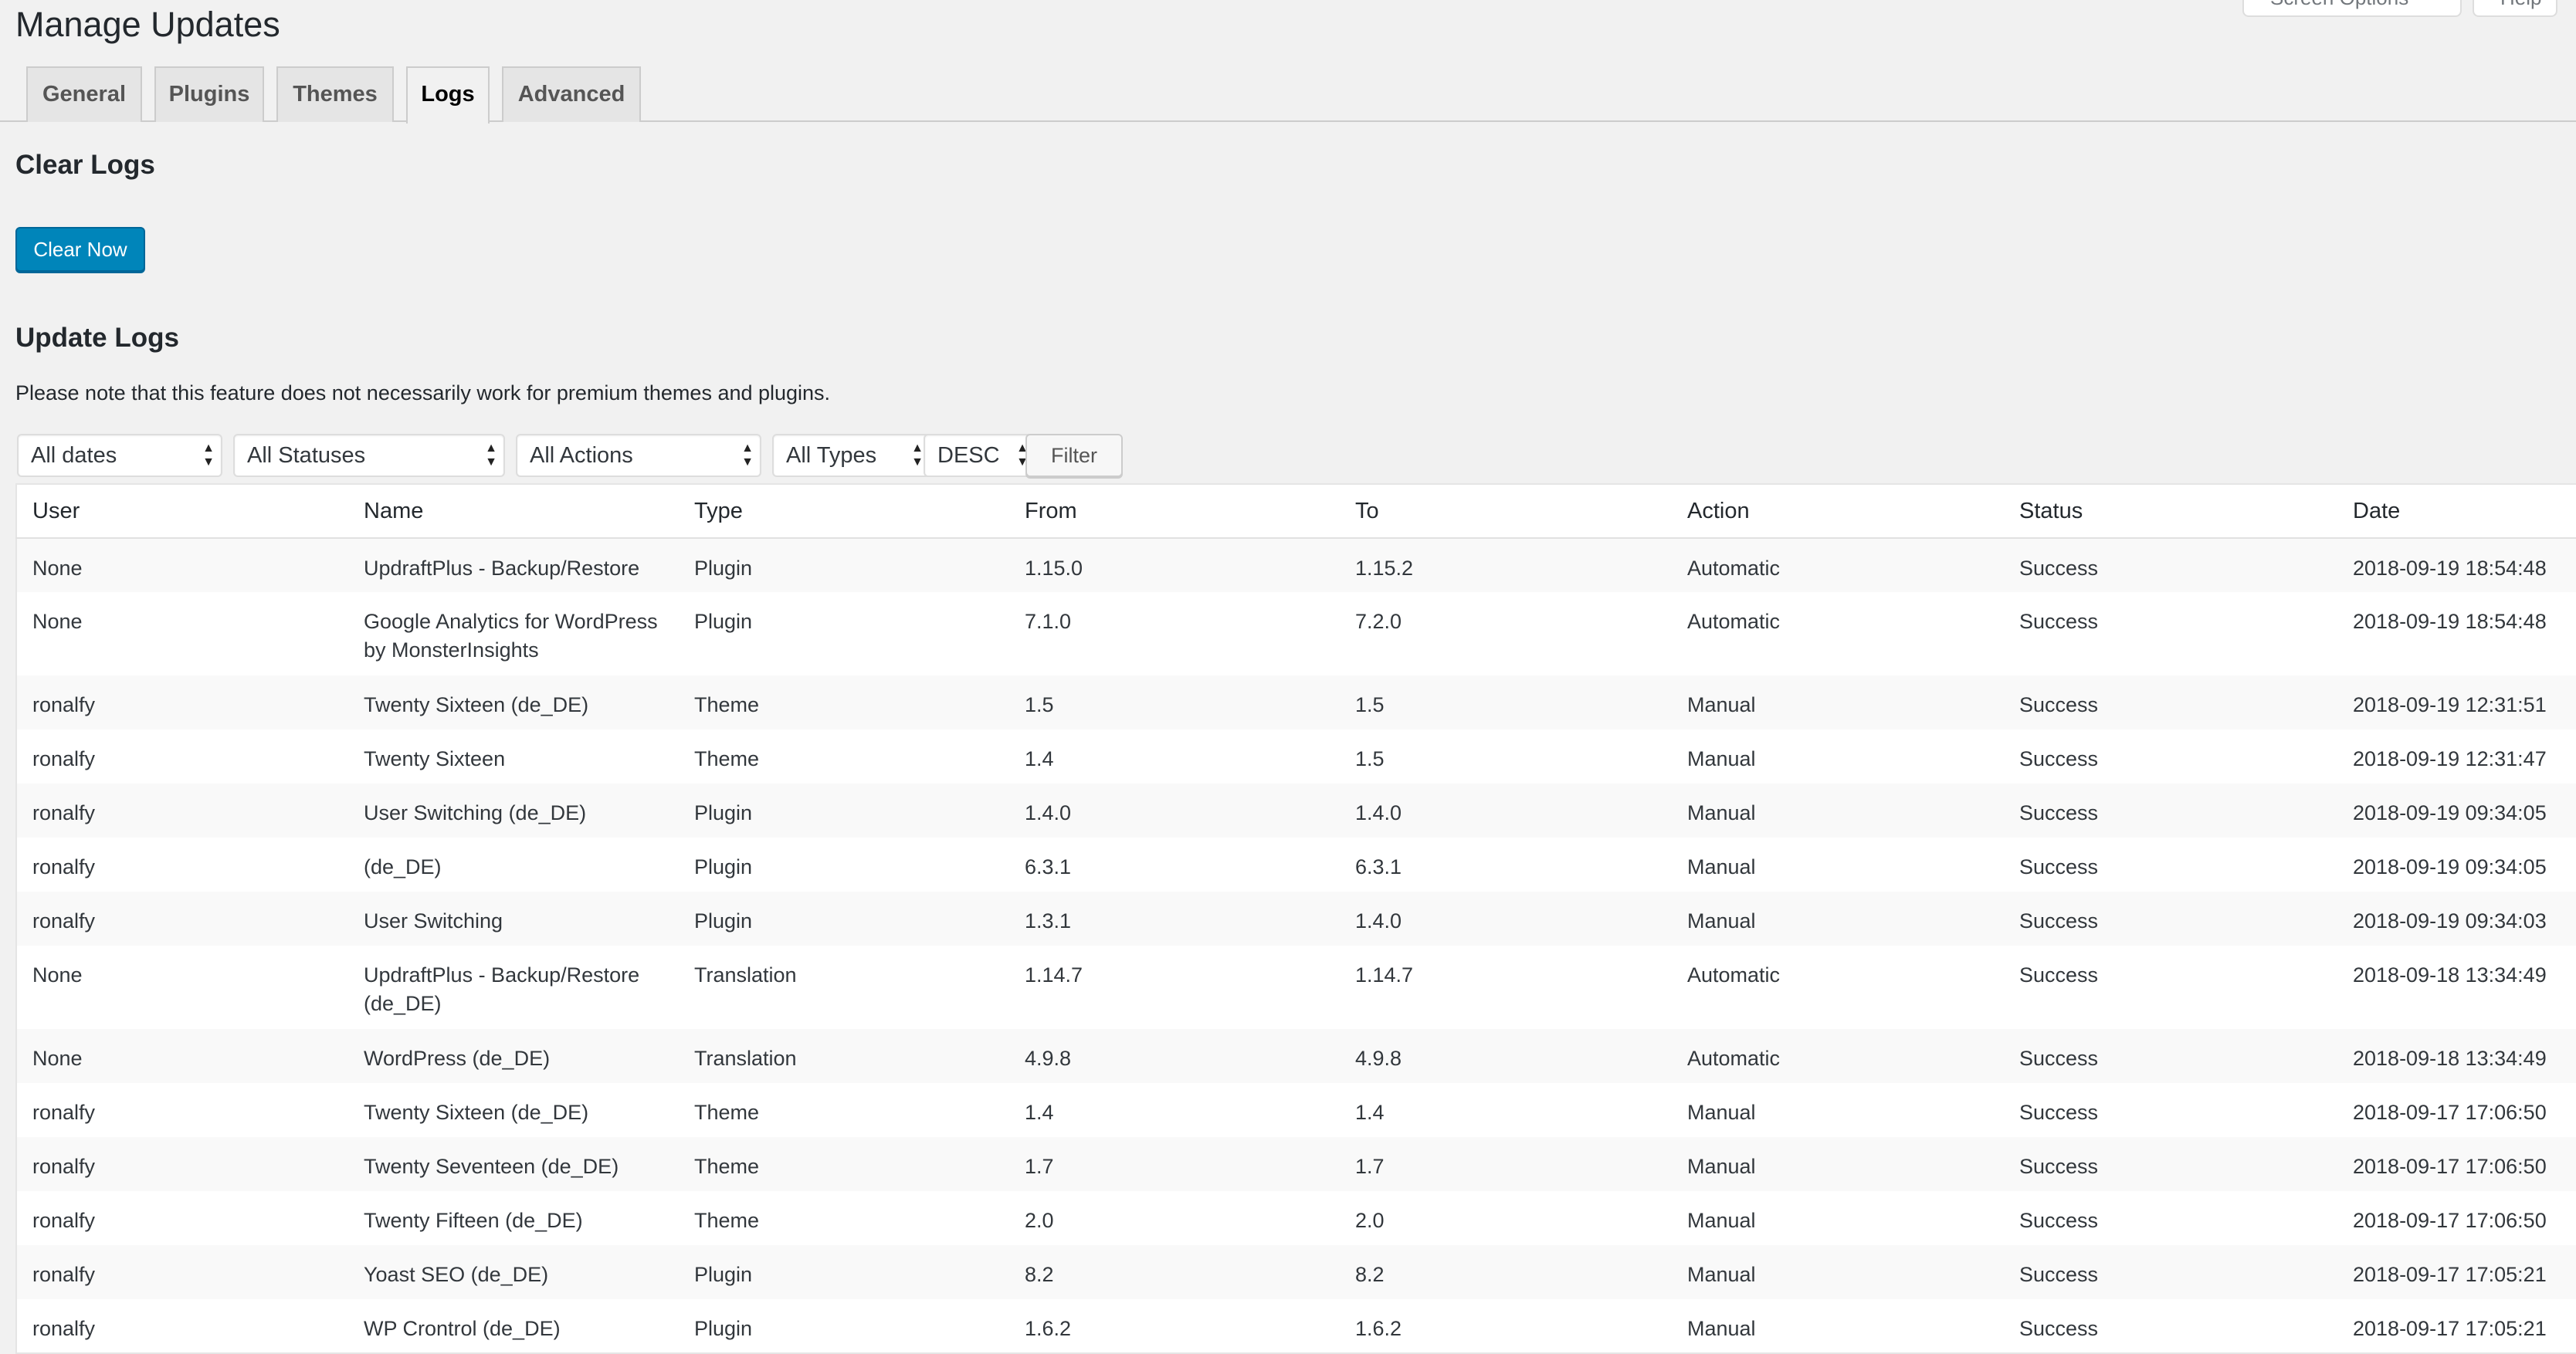  Describe the element at coordinates (448, 95) in the screenshot. I see `tab-logs: Logs` at that location.